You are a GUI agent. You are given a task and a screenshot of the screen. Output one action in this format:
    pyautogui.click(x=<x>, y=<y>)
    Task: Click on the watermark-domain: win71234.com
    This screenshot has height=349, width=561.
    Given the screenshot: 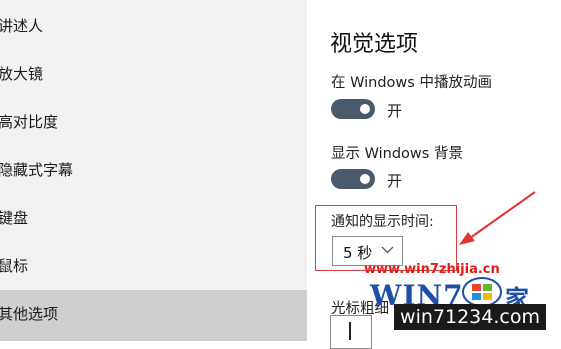 What is the action you would take?
    pyautogui.click(x=470, y=317)
    